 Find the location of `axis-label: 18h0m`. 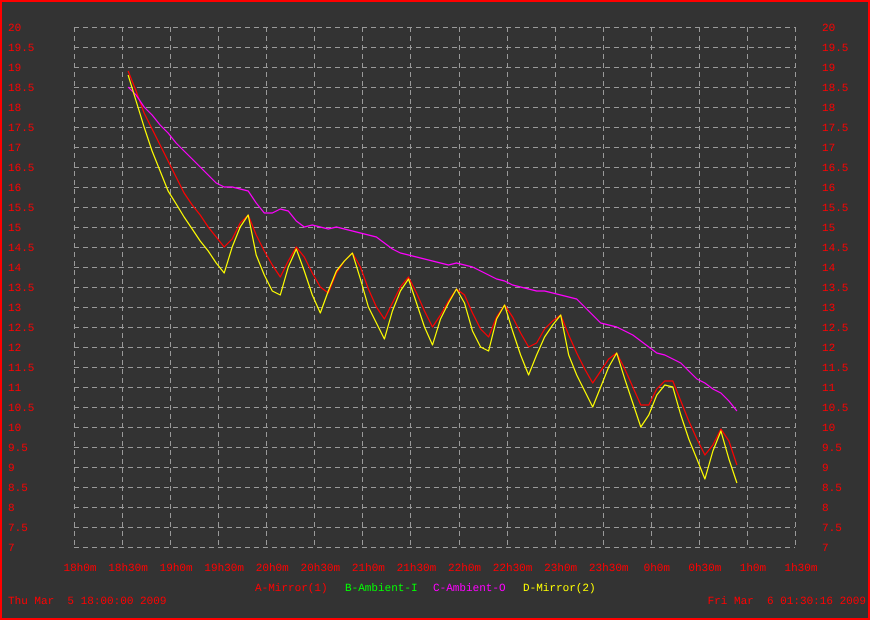

axis-label: 18h0m is located at coordinates (80, 569).